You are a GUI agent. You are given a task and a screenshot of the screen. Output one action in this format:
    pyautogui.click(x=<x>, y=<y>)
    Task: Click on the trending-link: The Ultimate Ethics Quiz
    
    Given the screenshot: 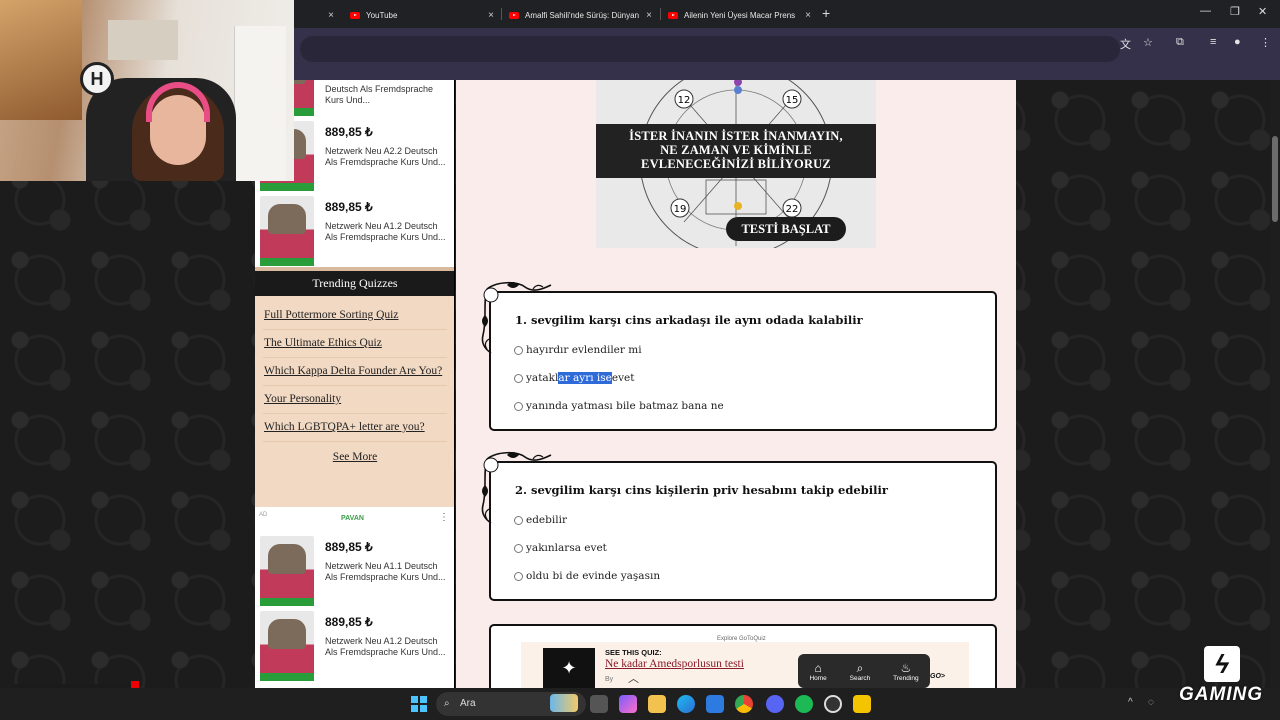 What is the action you would take?
    pyautogui.click(x=355, y=344)
    